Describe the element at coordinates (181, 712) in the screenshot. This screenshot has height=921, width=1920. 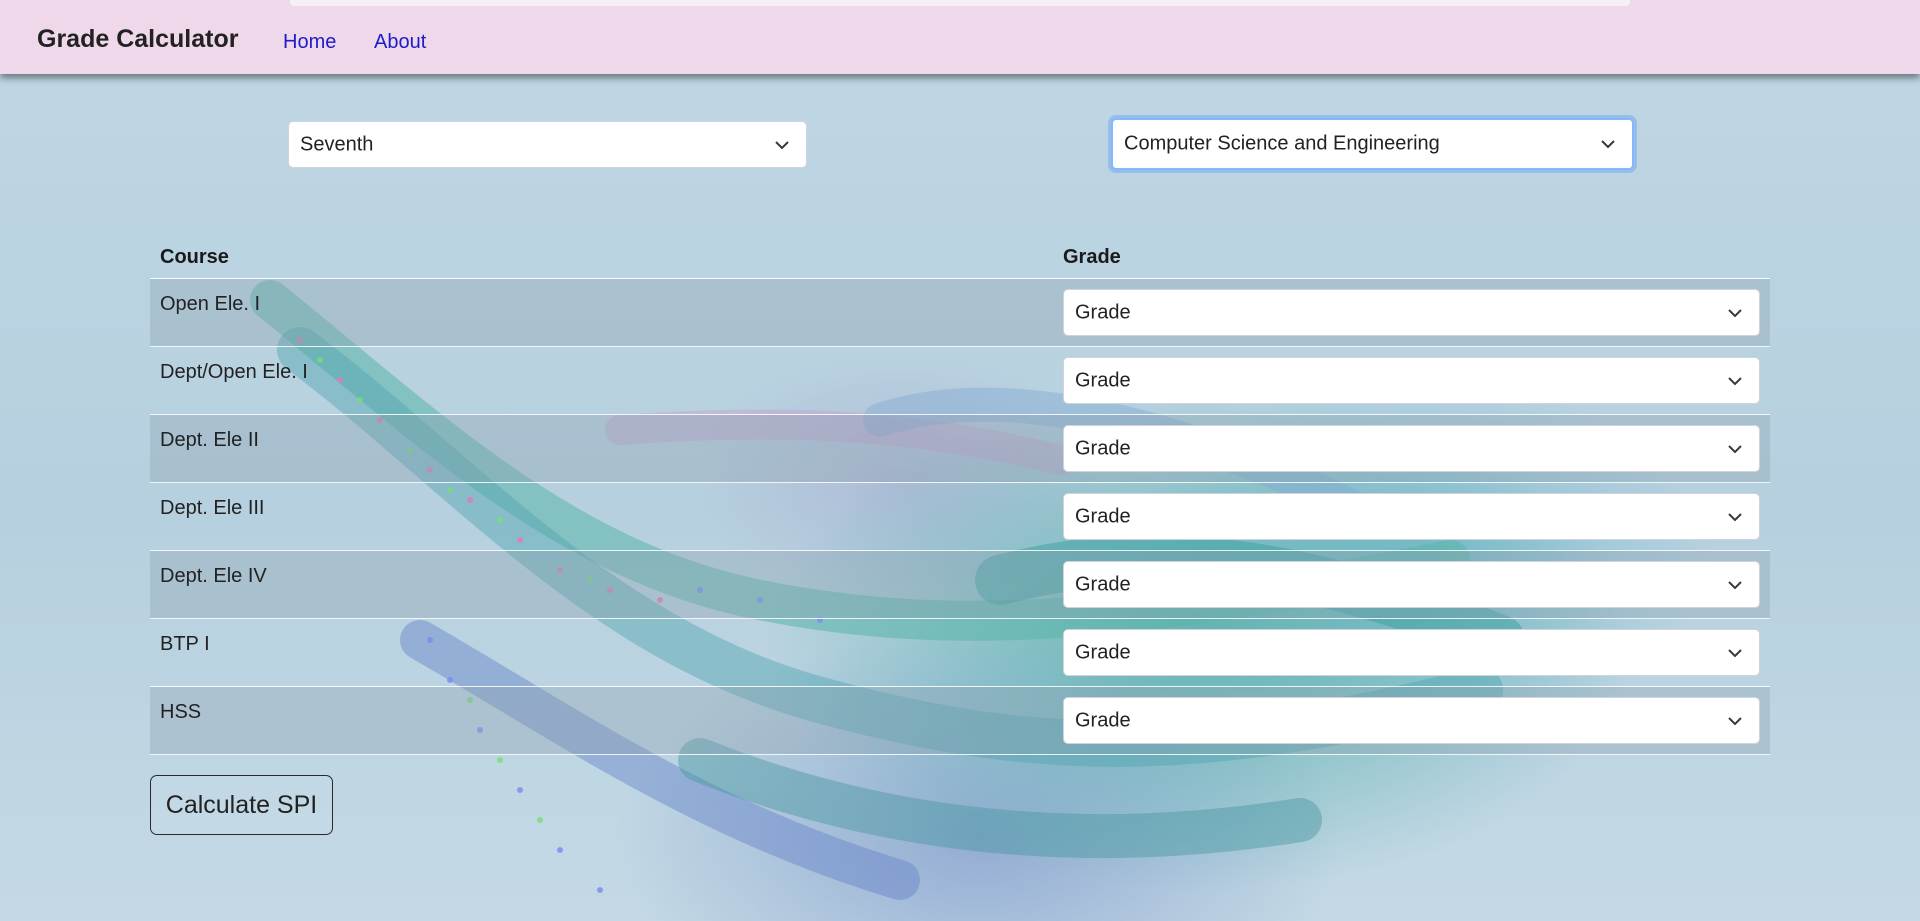
I see `course-name: HSS` at that location.